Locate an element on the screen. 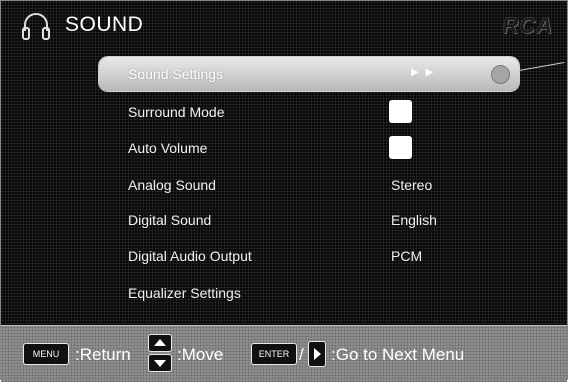 The width and height of the screenshot is (569, 382). menu-item-label: Sound Settings is located at coordinates (175, 74).